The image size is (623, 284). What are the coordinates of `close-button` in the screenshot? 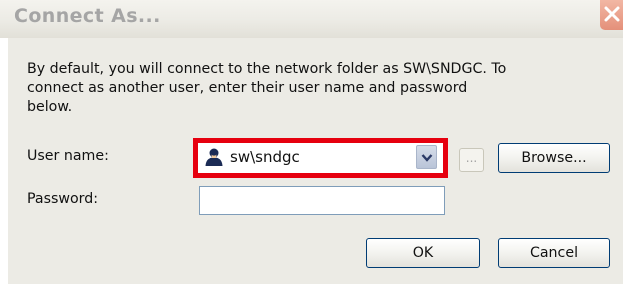 It's located at (611, 15).